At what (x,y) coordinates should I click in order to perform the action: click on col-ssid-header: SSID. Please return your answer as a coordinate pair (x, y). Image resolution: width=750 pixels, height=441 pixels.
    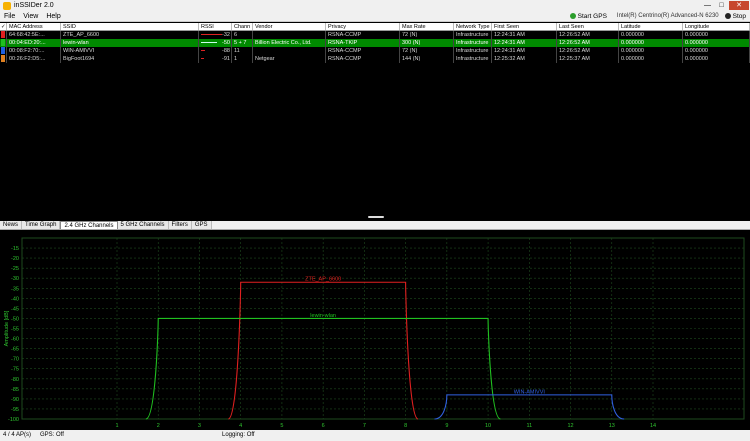
    Looking at the image, I should click on (130, 26).